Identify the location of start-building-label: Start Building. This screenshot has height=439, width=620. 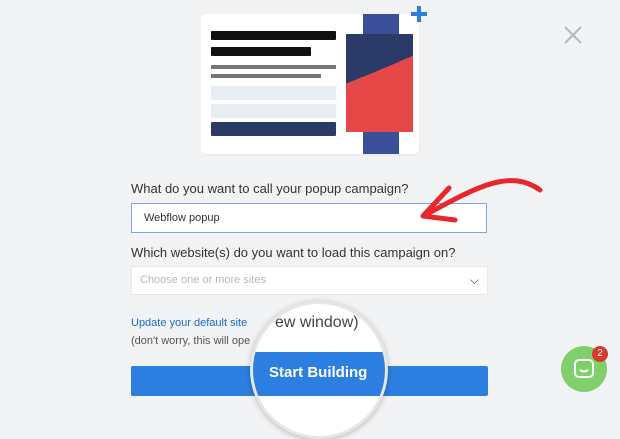
(318, 372).